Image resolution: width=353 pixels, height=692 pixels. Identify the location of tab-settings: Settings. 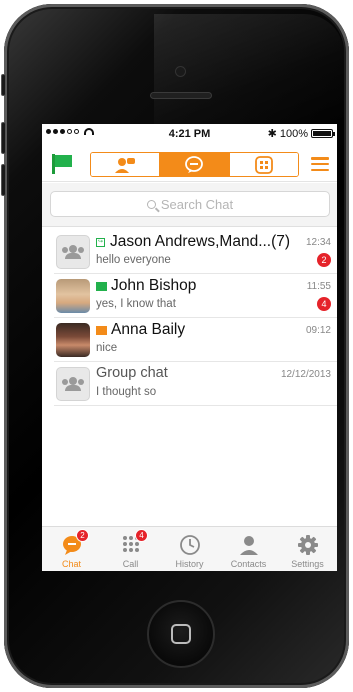
(307, 549).